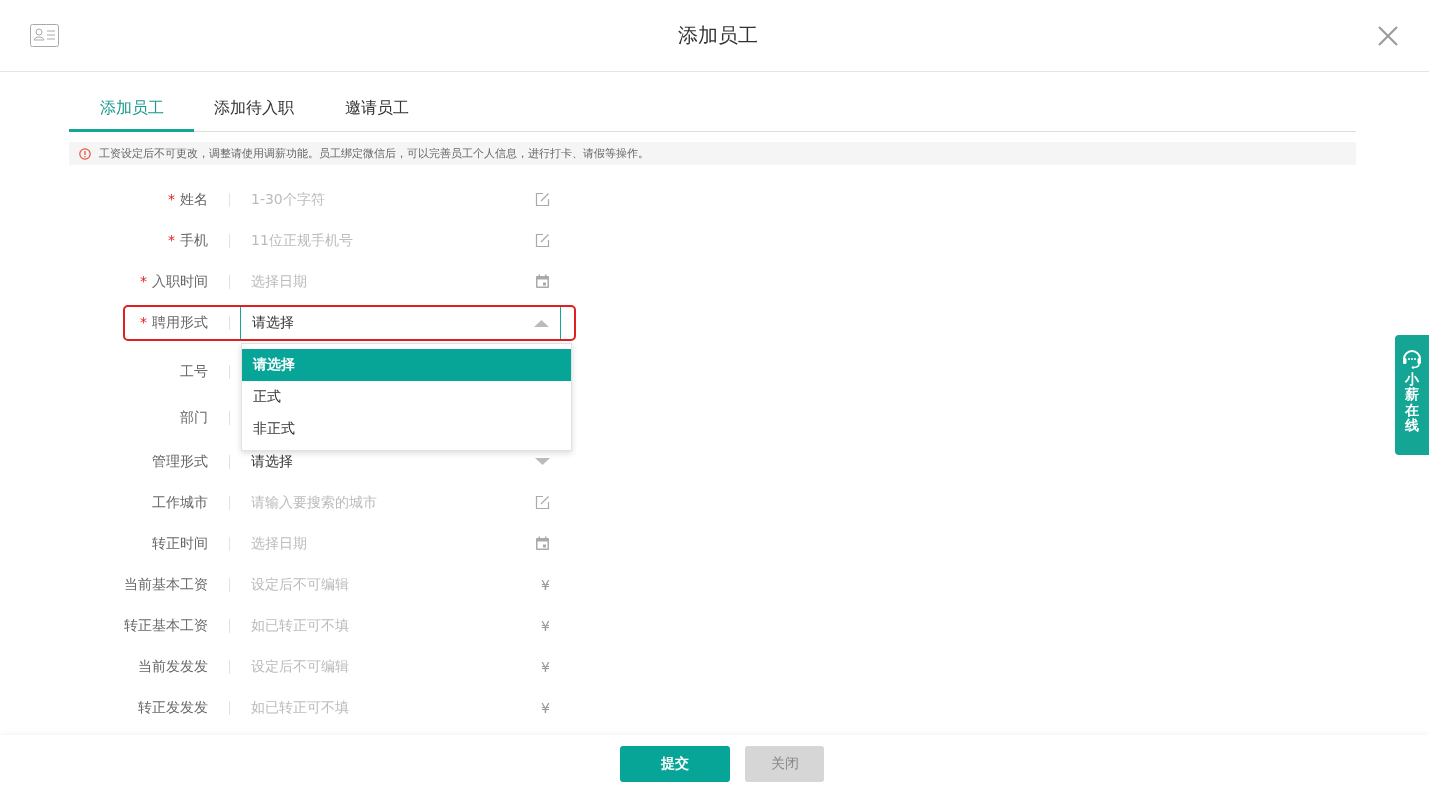  Describe the element at coordinates (180, 543) in the screenshot. I see `field-label: 转正时间` at that location.